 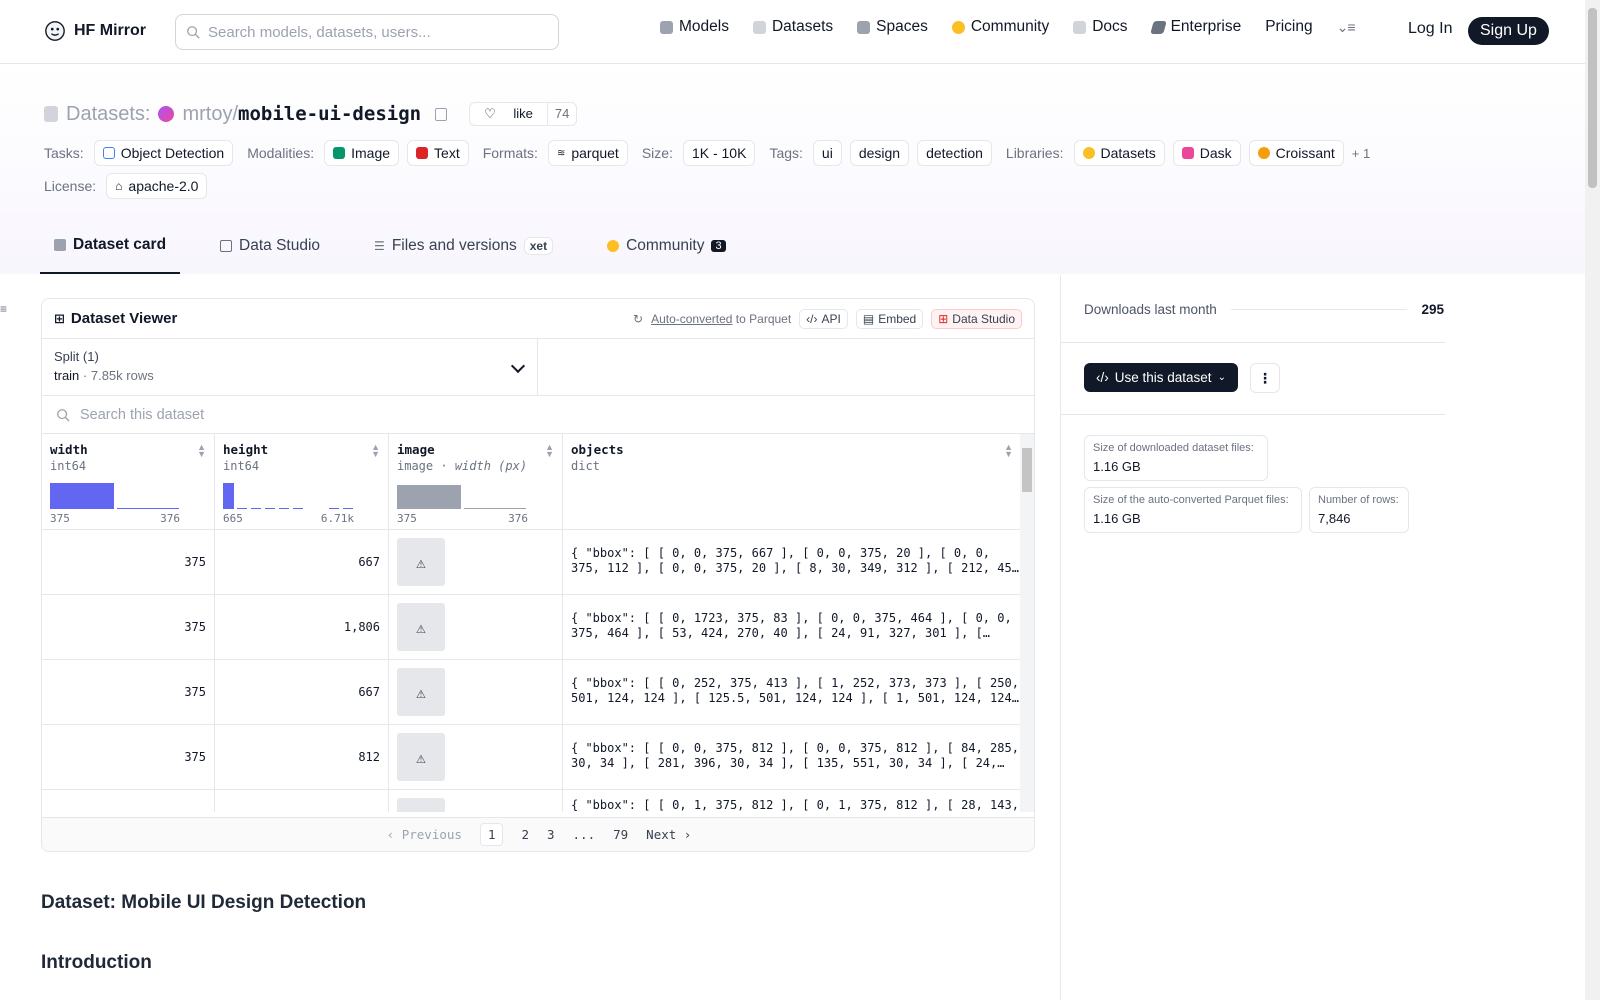 I want to click on tab-data-studio: Data Studio, so click(x=270, y=252).